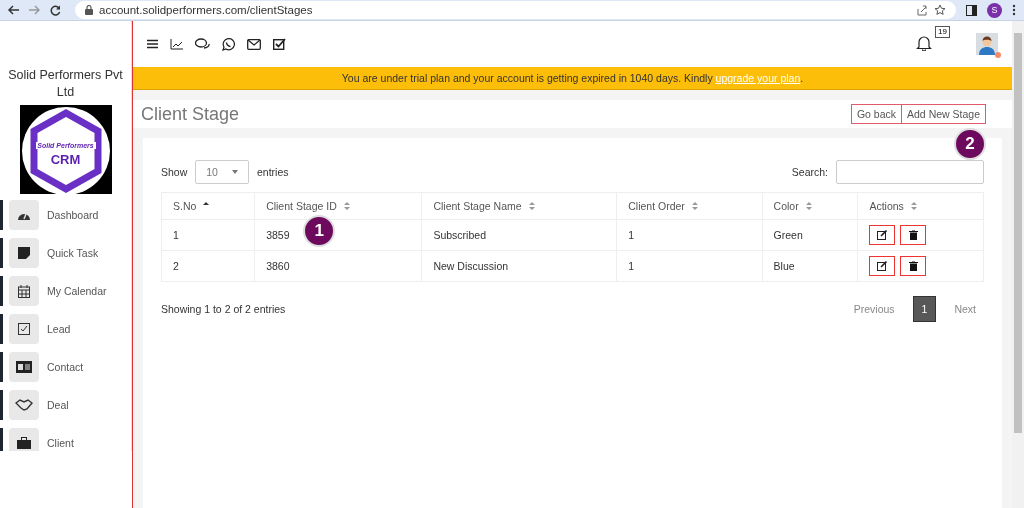  I want to click on header-button: Go back, so click(876, 114).